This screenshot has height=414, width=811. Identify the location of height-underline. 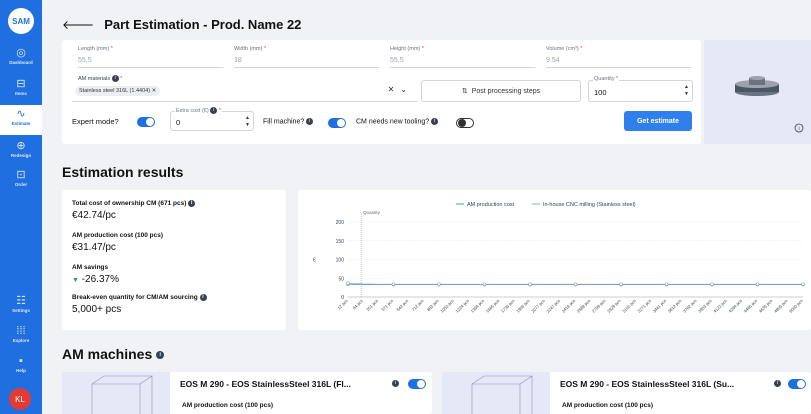
(462, 67).